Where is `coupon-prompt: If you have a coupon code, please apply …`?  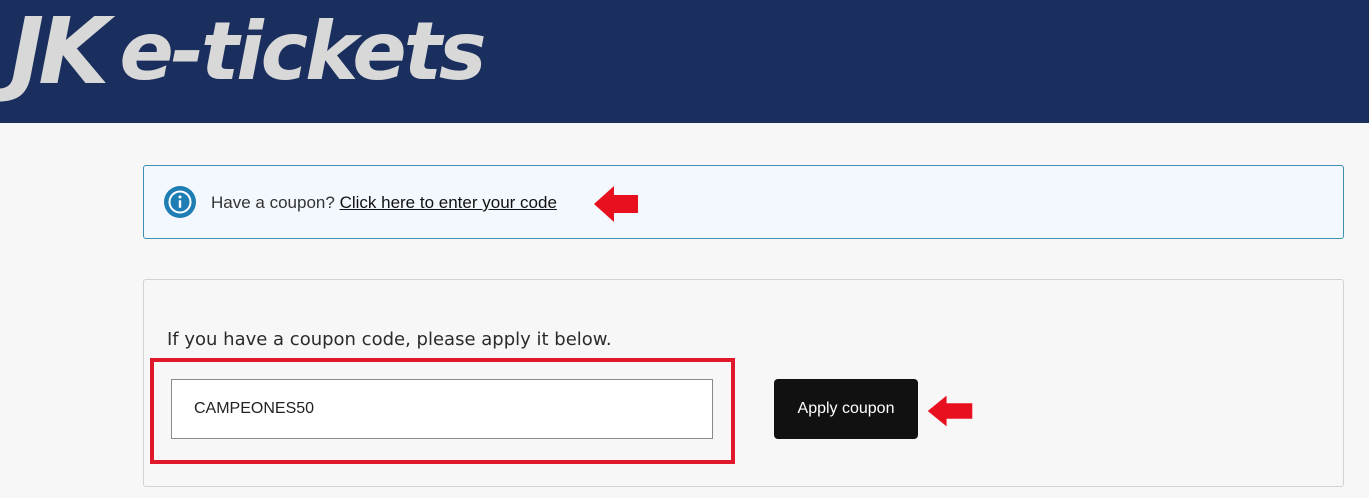
coupon-prompt: If you have a coupon code, please apply … is located at coordinates (389, 339).